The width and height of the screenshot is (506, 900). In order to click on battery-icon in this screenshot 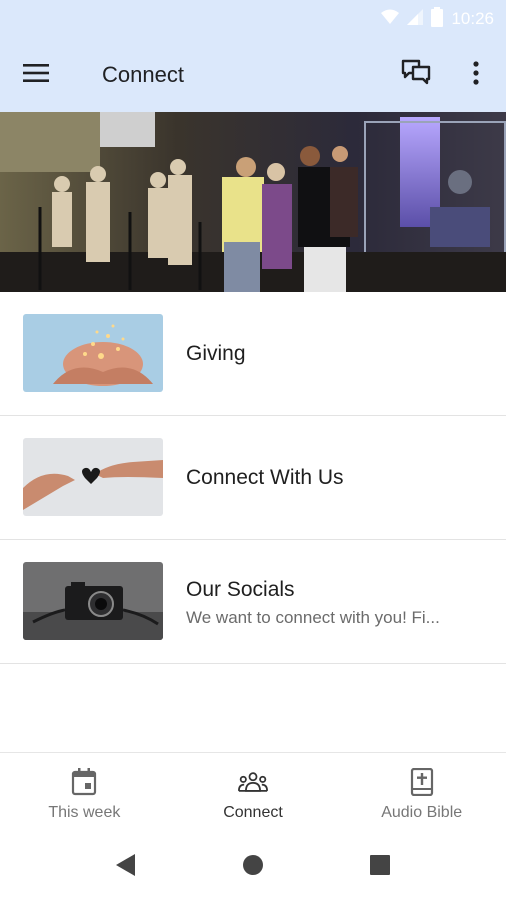, I will do `click(437, 19)`.